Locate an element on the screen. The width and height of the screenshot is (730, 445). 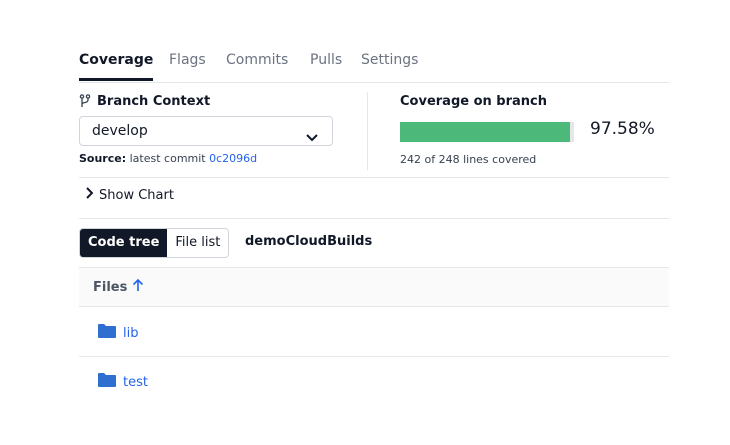
source-text: latest commit is located at coordinates (167, 158).